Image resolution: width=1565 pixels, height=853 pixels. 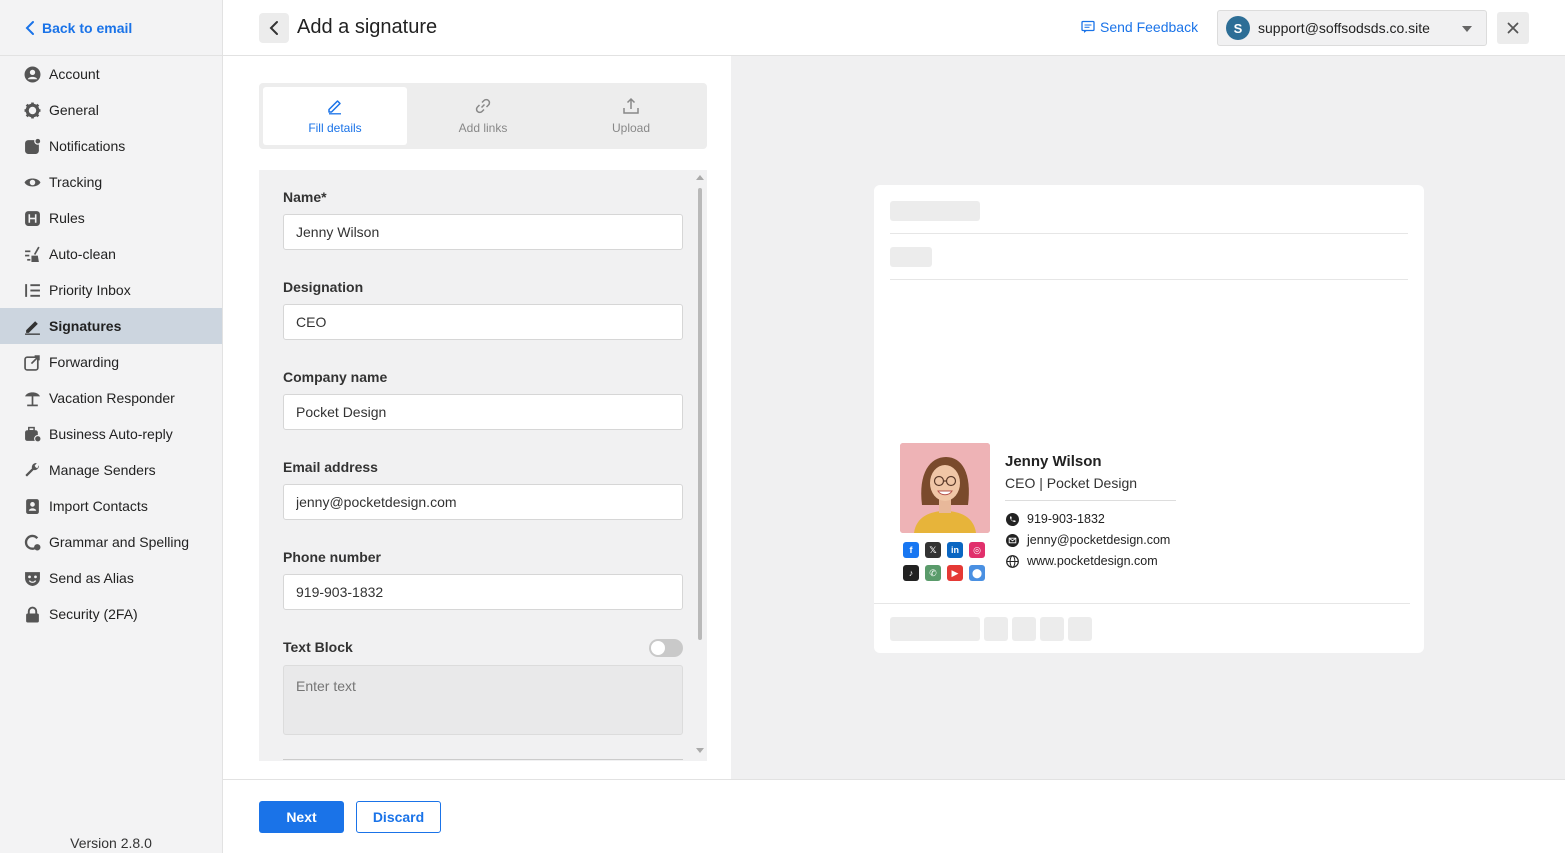 I want to click on designation-label: Designation, so click(x=323, y=287).